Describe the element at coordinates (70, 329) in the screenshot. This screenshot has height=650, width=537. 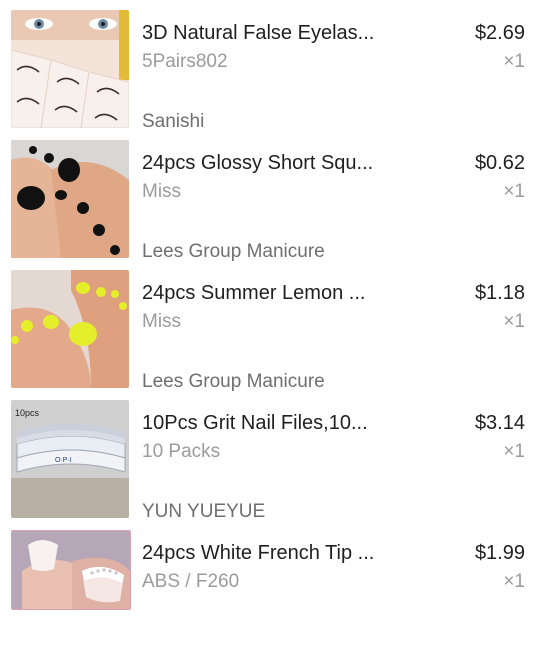
I see `yellow-toenails-image` at that location.